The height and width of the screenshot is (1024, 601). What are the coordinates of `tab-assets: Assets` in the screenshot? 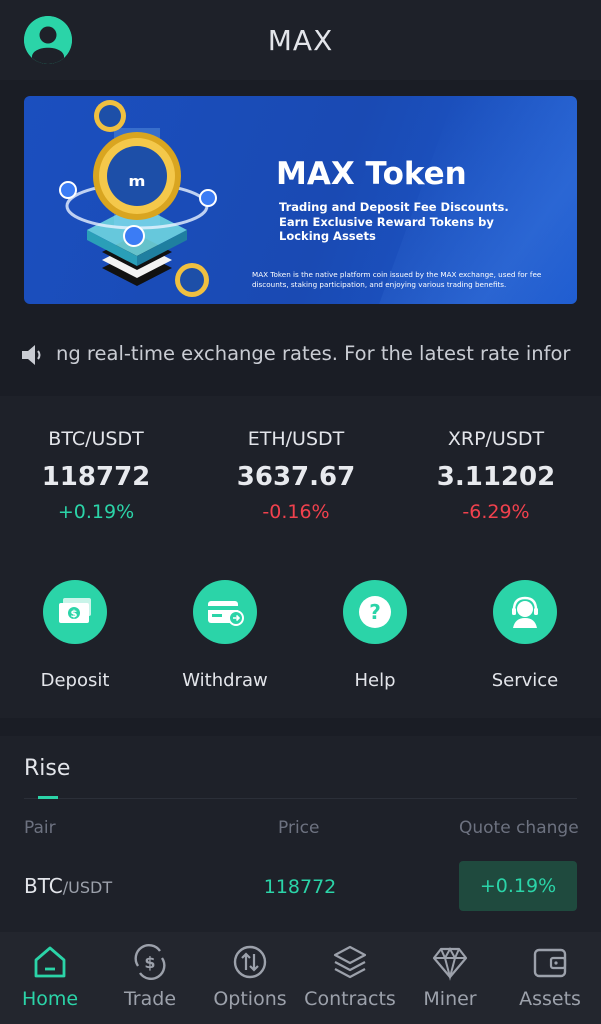 It's located at (550, 976).